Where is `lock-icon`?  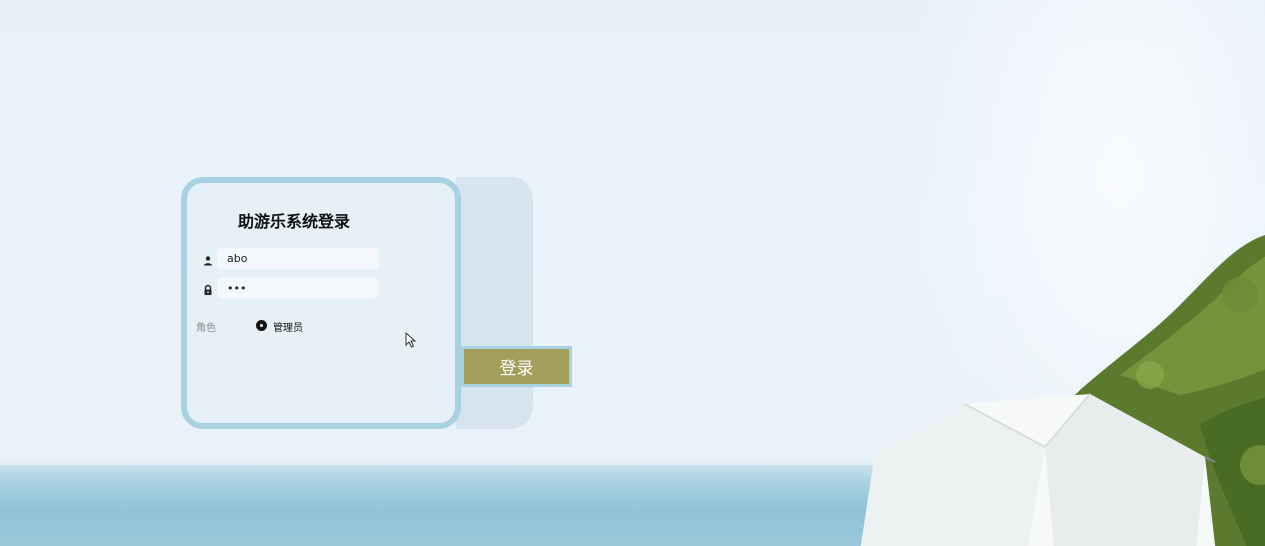 lock-icon is located at coordinates (208, 289).